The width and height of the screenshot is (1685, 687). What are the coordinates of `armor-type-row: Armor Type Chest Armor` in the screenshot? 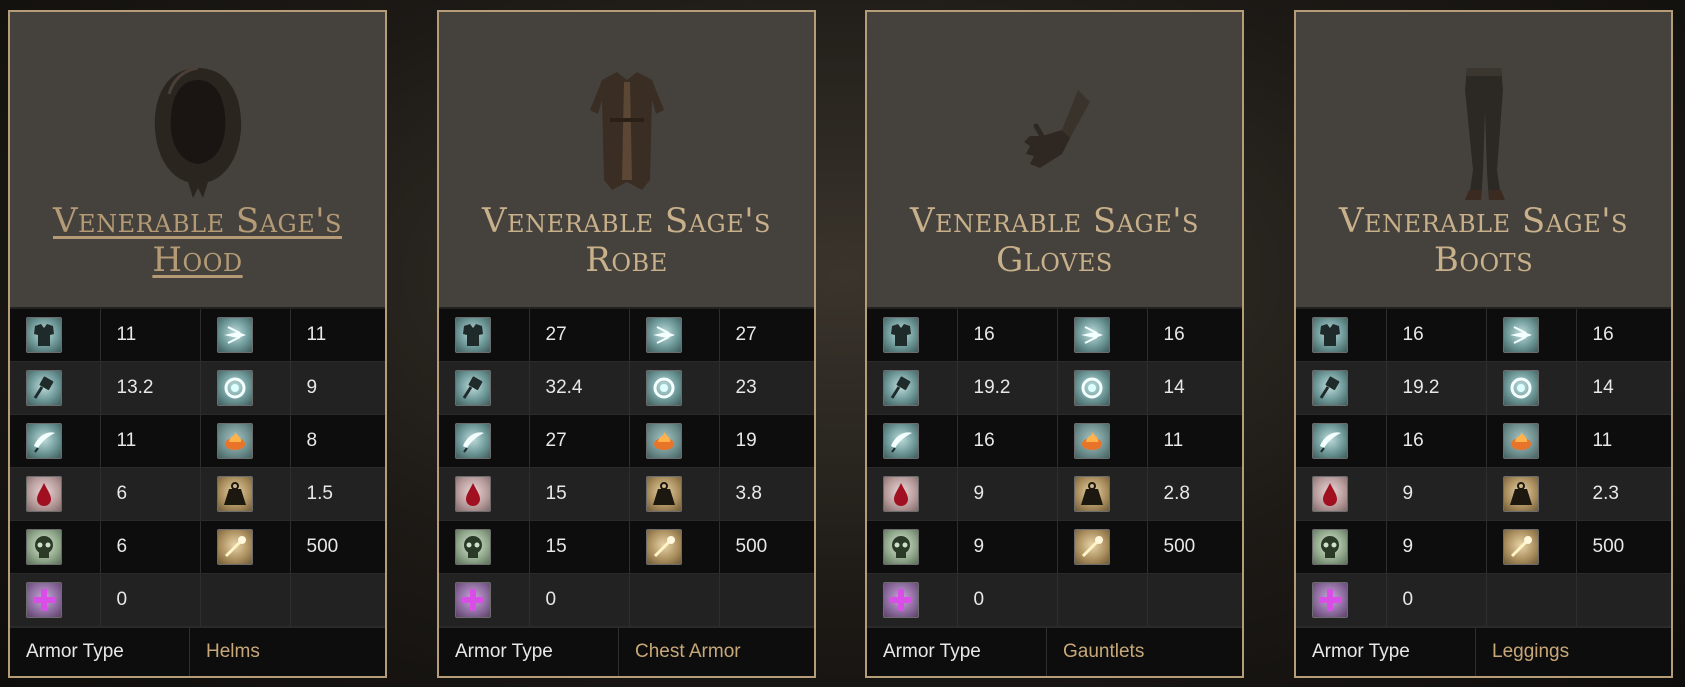 It's located at (626, 651).